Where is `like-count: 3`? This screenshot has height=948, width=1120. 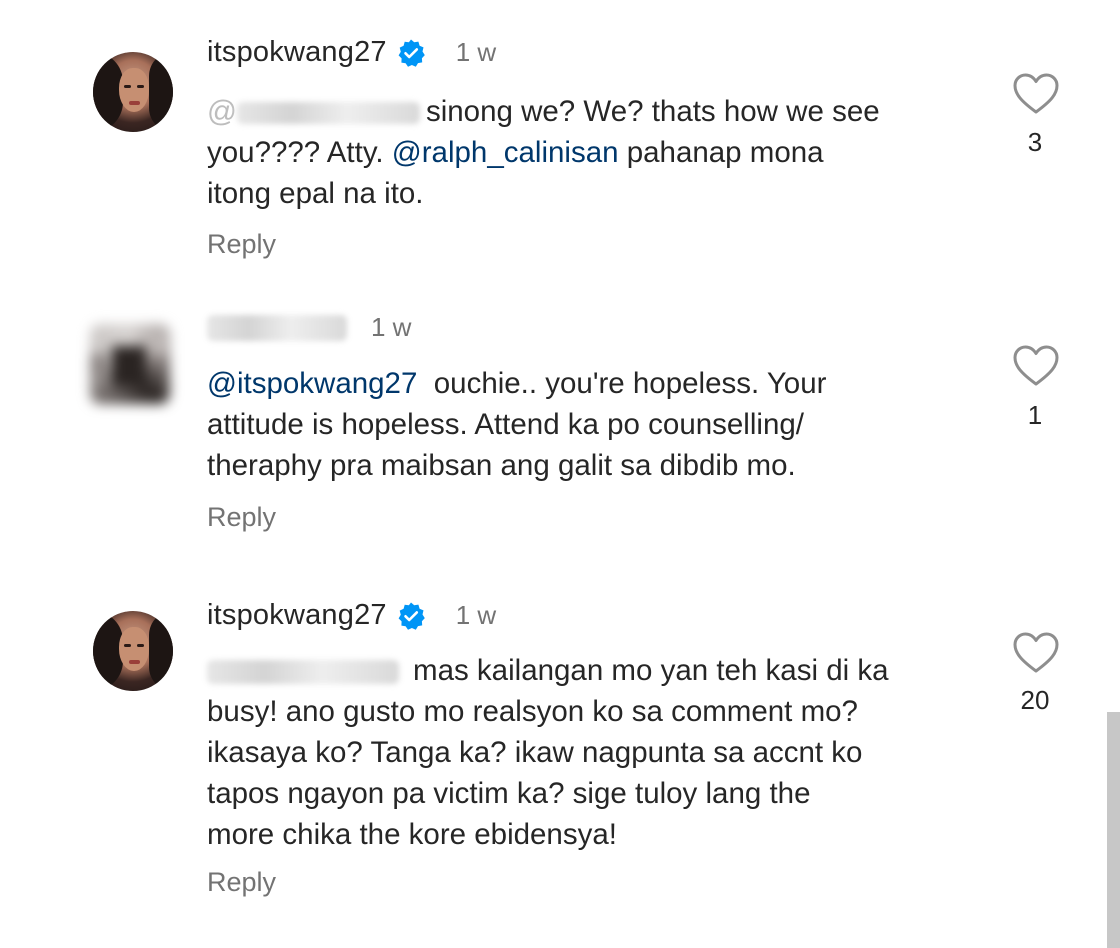 like-count: 3 is located at coordinates (1035, 142).